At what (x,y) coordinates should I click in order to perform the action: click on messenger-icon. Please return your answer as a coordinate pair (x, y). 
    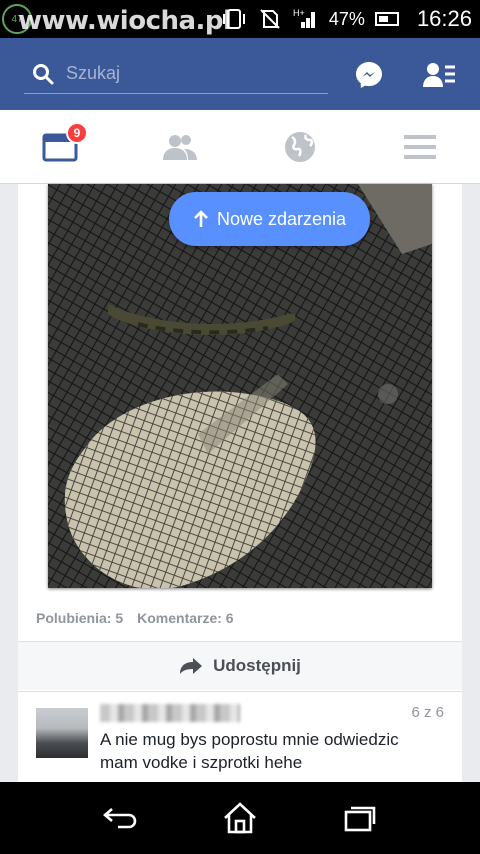
    Looking at the image, I should click on (369, 75).